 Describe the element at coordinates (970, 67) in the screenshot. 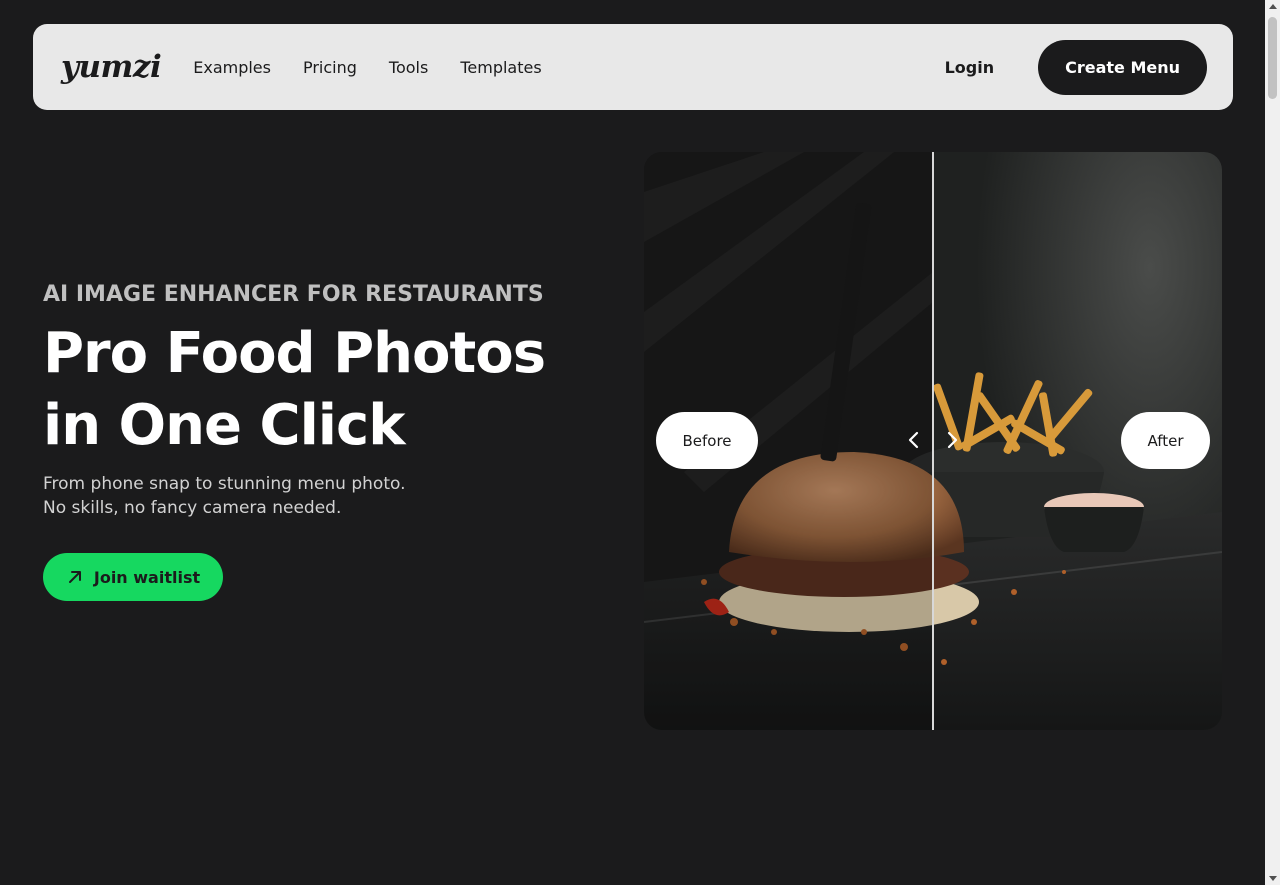

I see `login-link: Login` at that location.